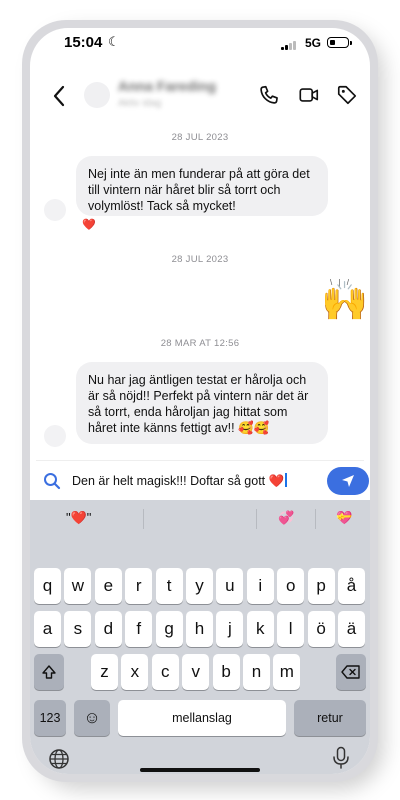 This screenshot has width=400, height=800. What do you see at coordinates (341, 758) in the screenshot?
I see `microphone-icon` at bounding box center [341, 758].